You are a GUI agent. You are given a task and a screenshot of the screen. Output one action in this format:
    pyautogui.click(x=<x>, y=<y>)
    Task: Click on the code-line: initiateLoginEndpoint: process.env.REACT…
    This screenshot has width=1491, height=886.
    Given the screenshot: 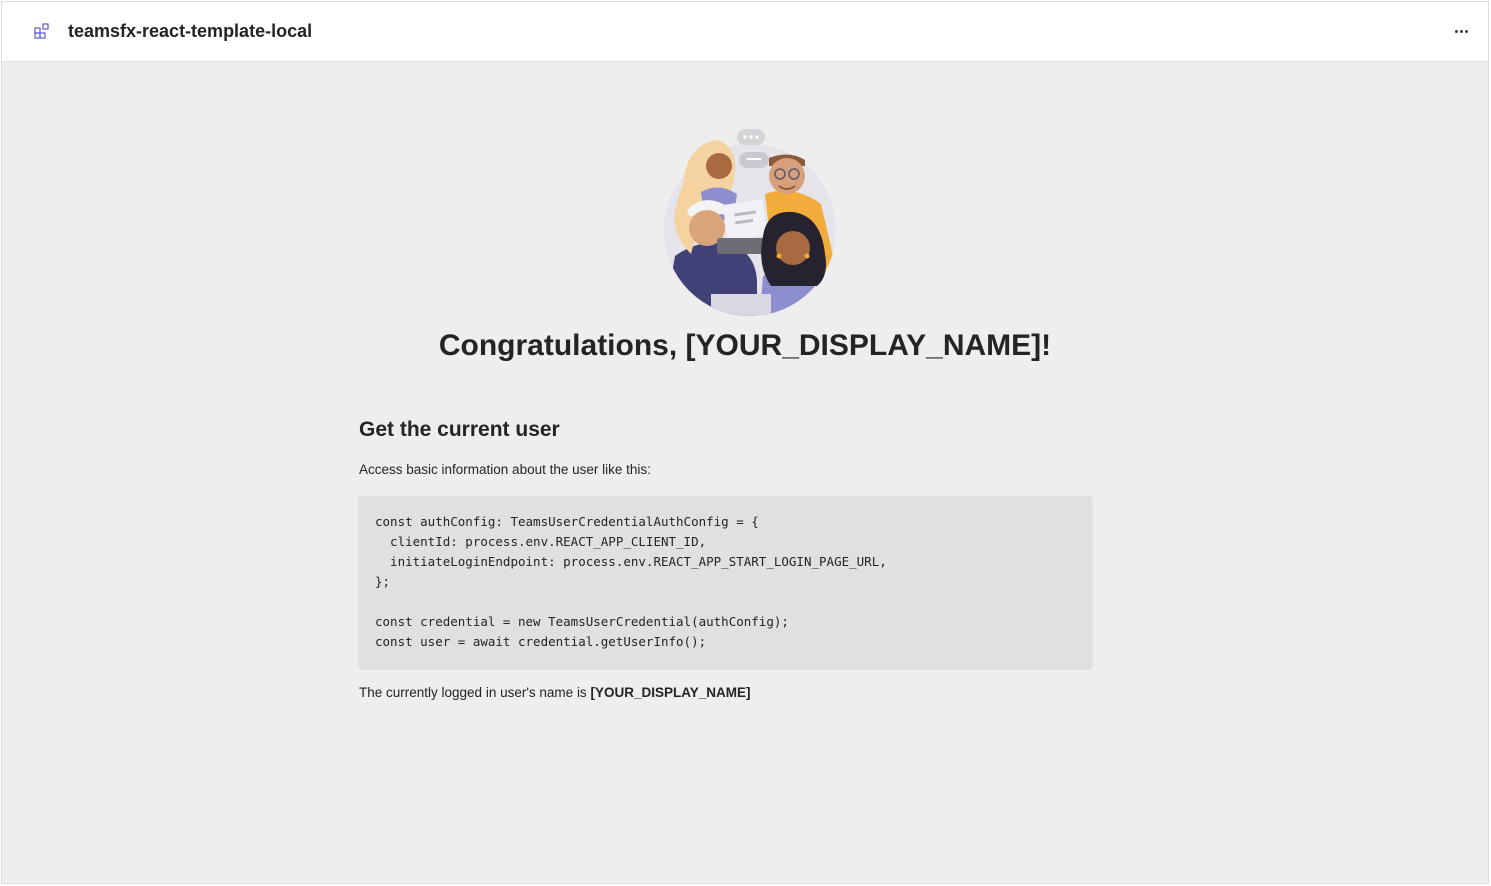 What is the action you would take?
    pyautogui.click(x=631, y=561)
    